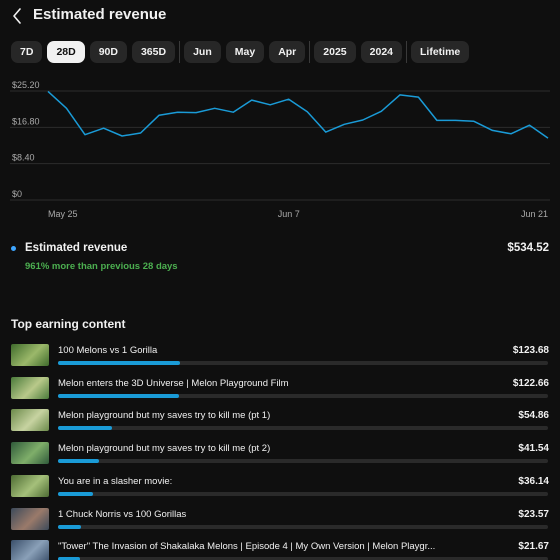  What do you see at coordinates (245, 52) in the screenshot?
I see `chip-may: May` at bounding box center [245, 52].